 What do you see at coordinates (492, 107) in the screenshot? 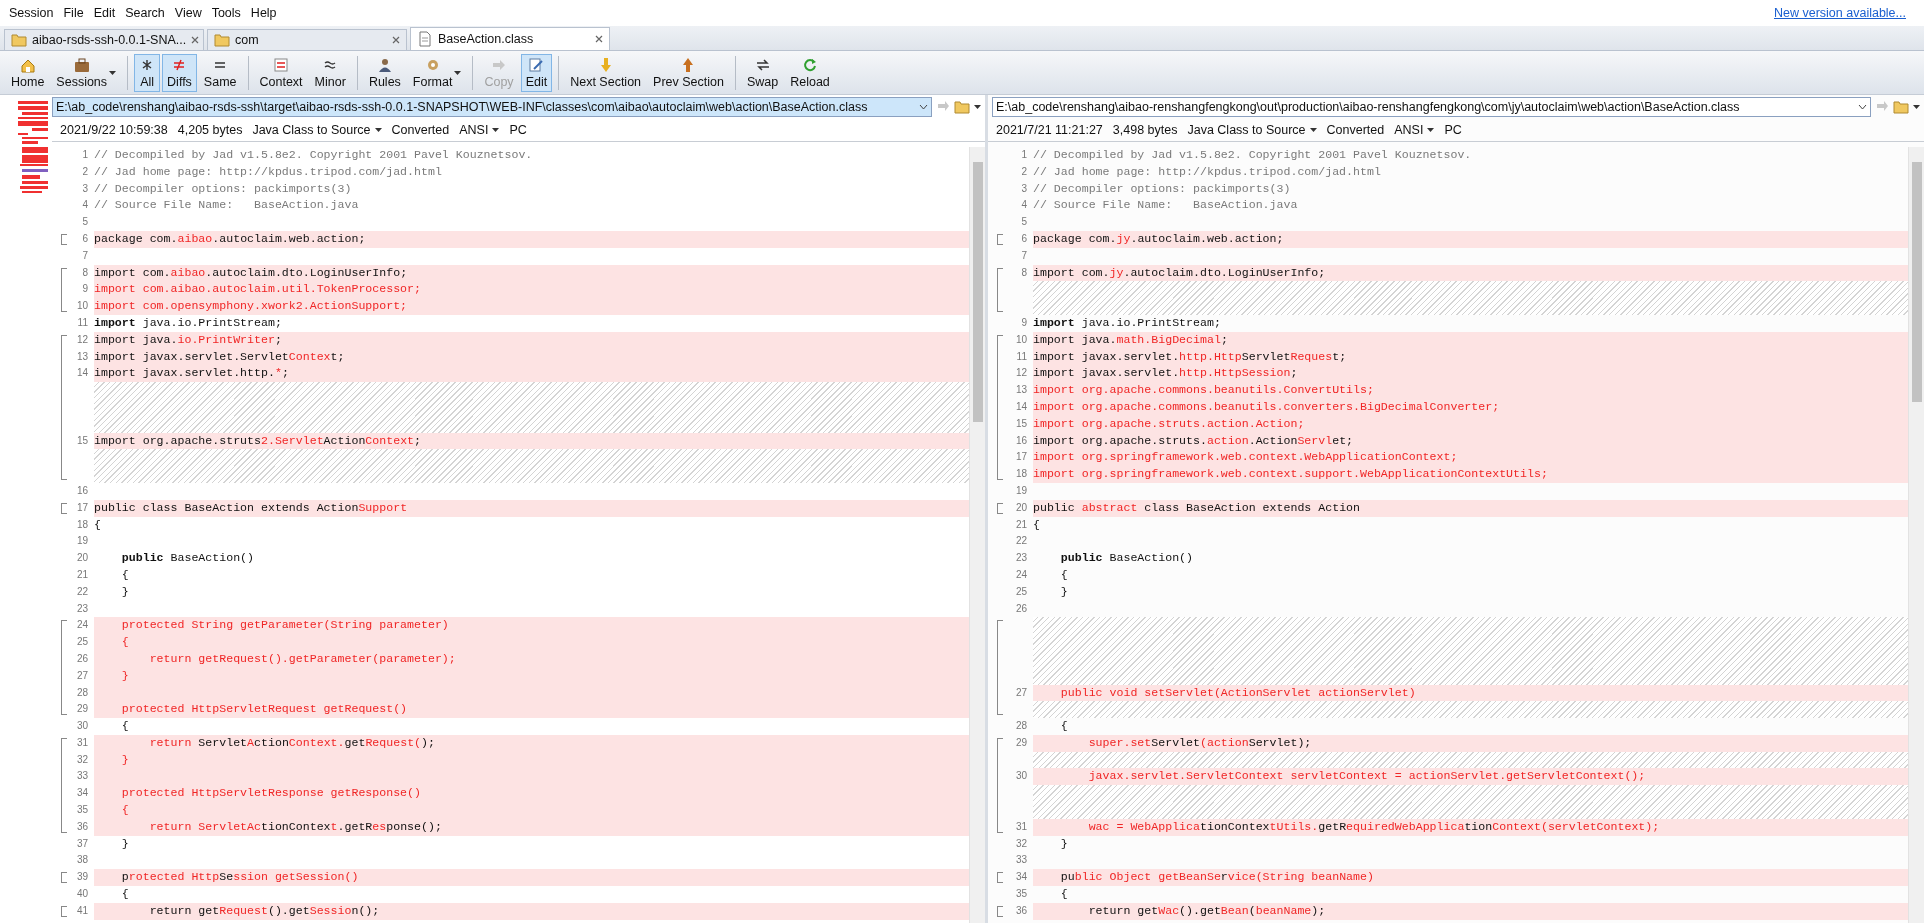
I see `path-field: E:\ab_code\renshang\aibao-rsds-ssh\target\aibao-rsds-ssh-0.0.1-SNAPSHOT\WEB-INF\classes\com\aibao\autoclaim\web\action\BaseAction.class` at bounding box center [492, 107].